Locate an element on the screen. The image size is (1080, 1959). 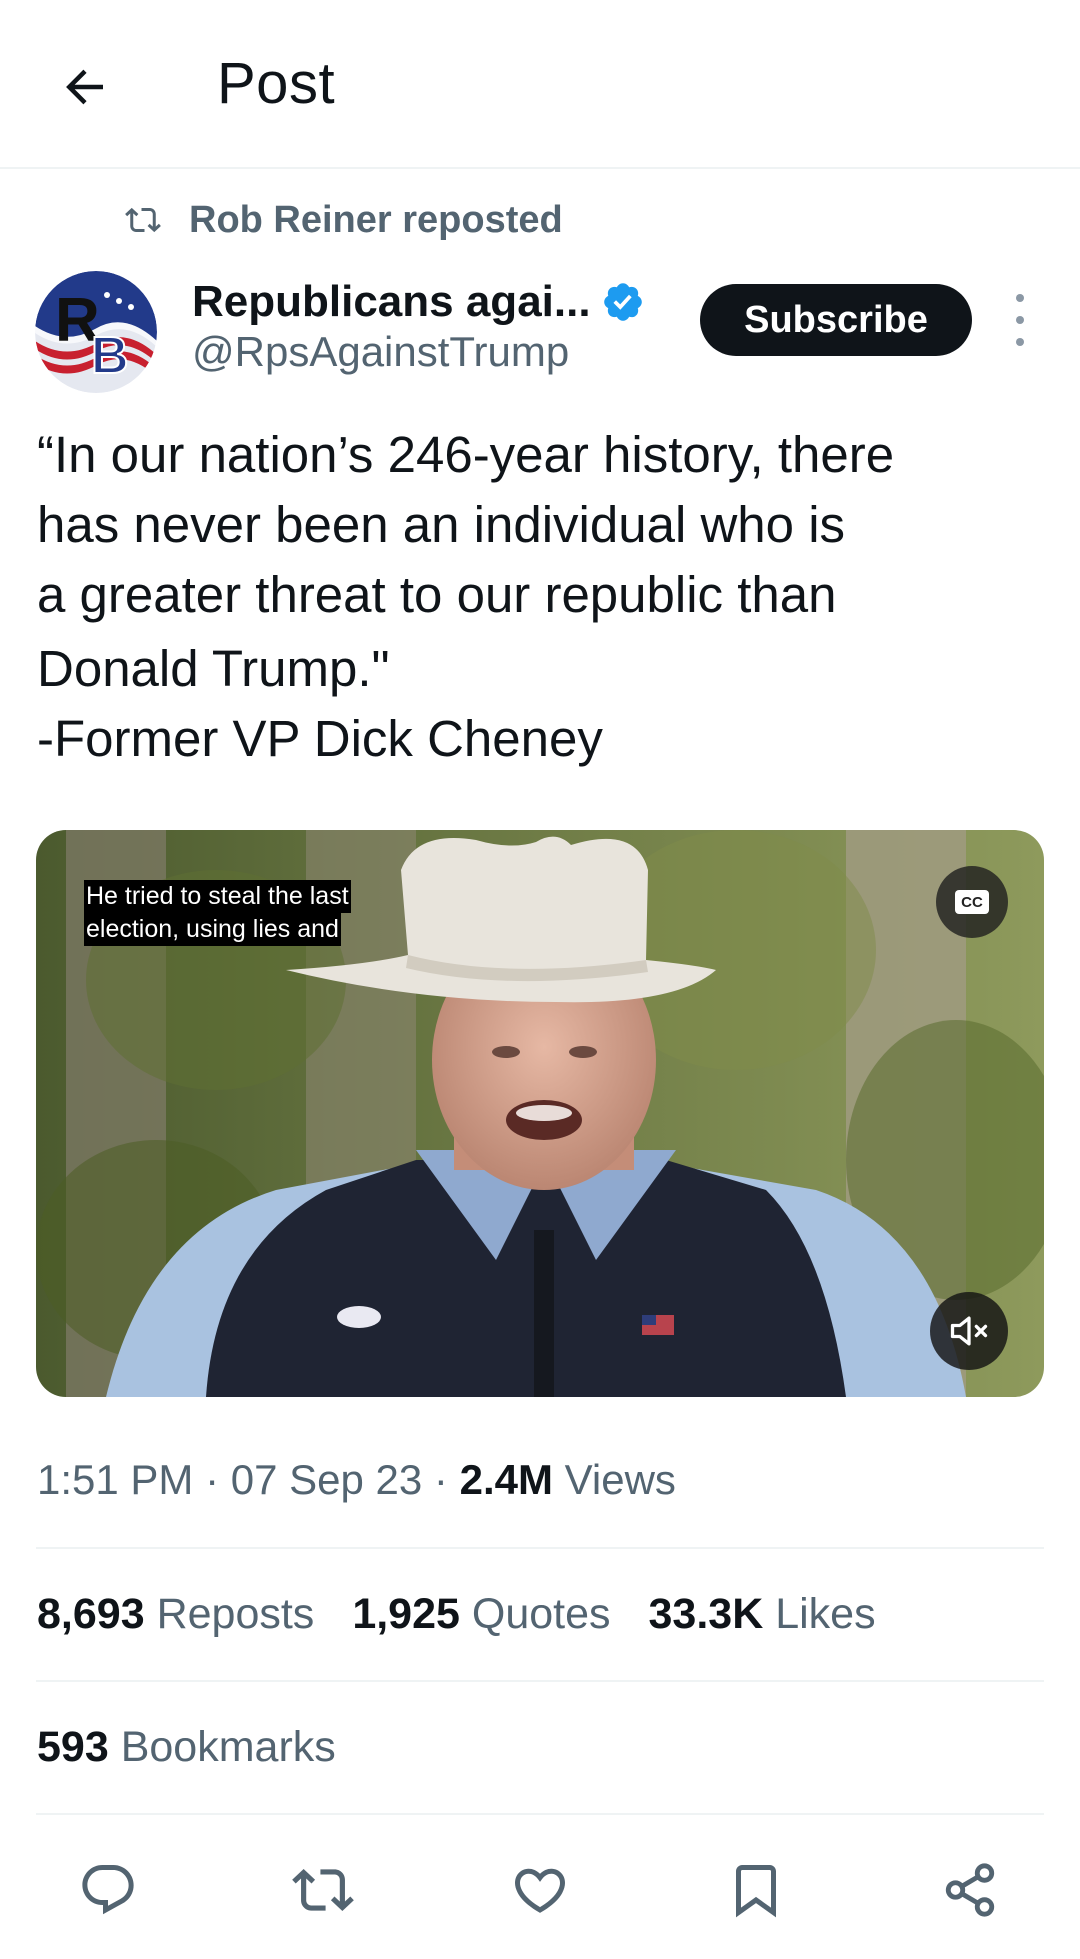
repost-small-icon is located at coordinates (143, 220).